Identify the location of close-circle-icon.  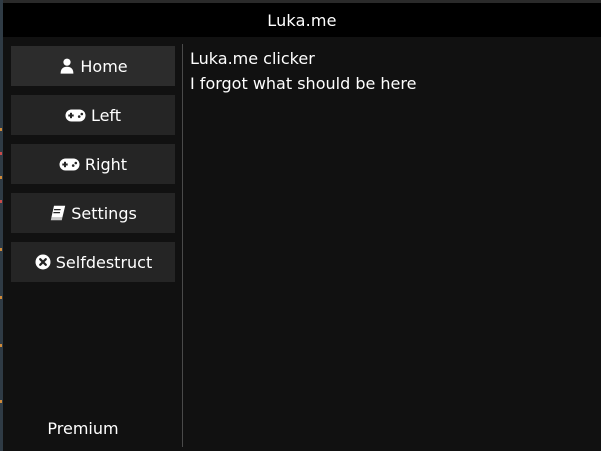
(43, 262).